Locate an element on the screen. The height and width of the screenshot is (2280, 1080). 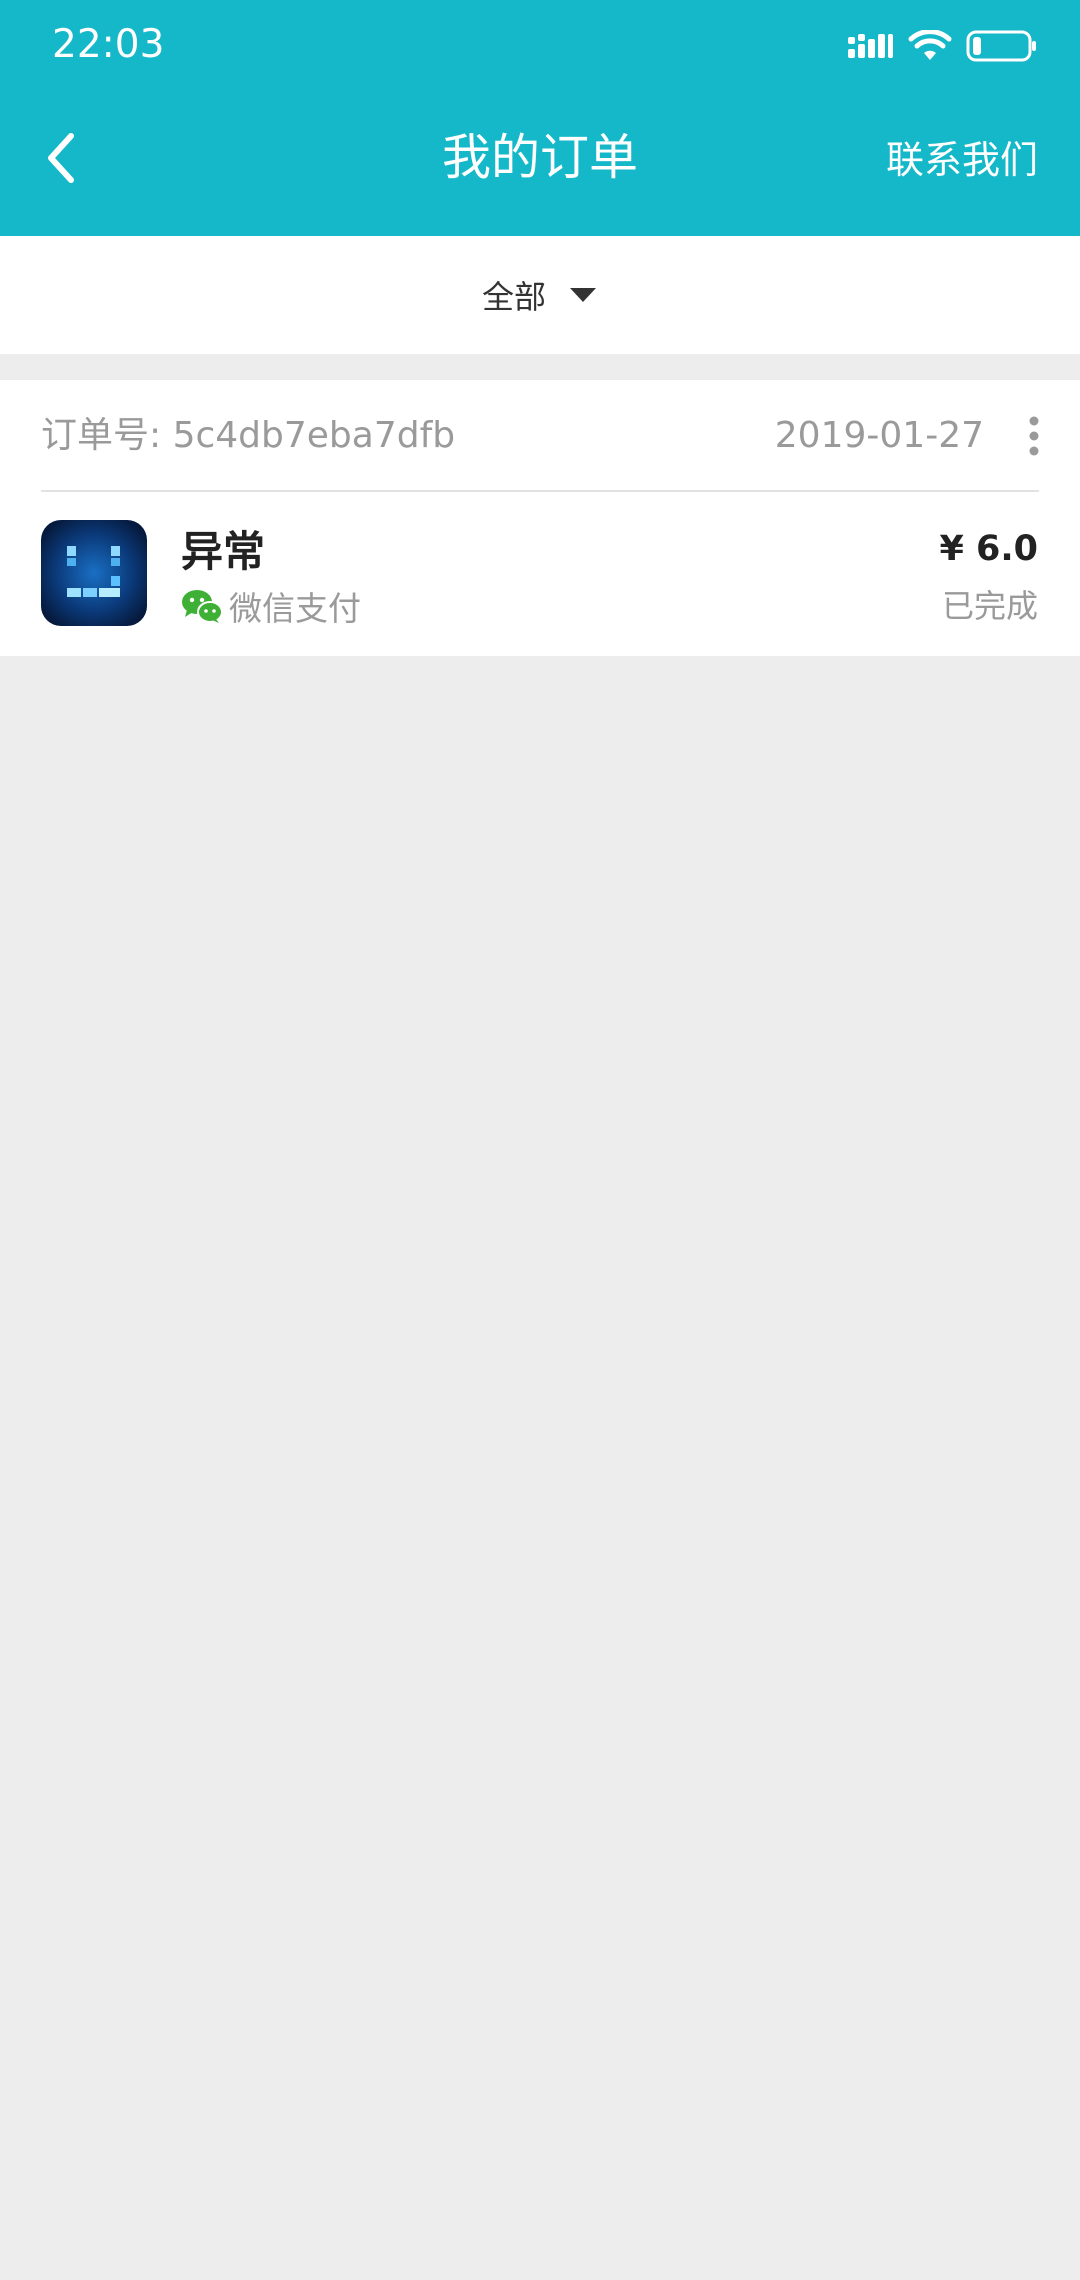
caret-down-icon is located at coordinates (583, 295).